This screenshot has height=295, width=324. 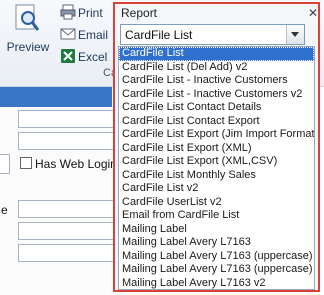 What do you see at coordinates (28, 47) in the screenshot?
I see `preview-label: Preview` at bounding box center [28, 47].